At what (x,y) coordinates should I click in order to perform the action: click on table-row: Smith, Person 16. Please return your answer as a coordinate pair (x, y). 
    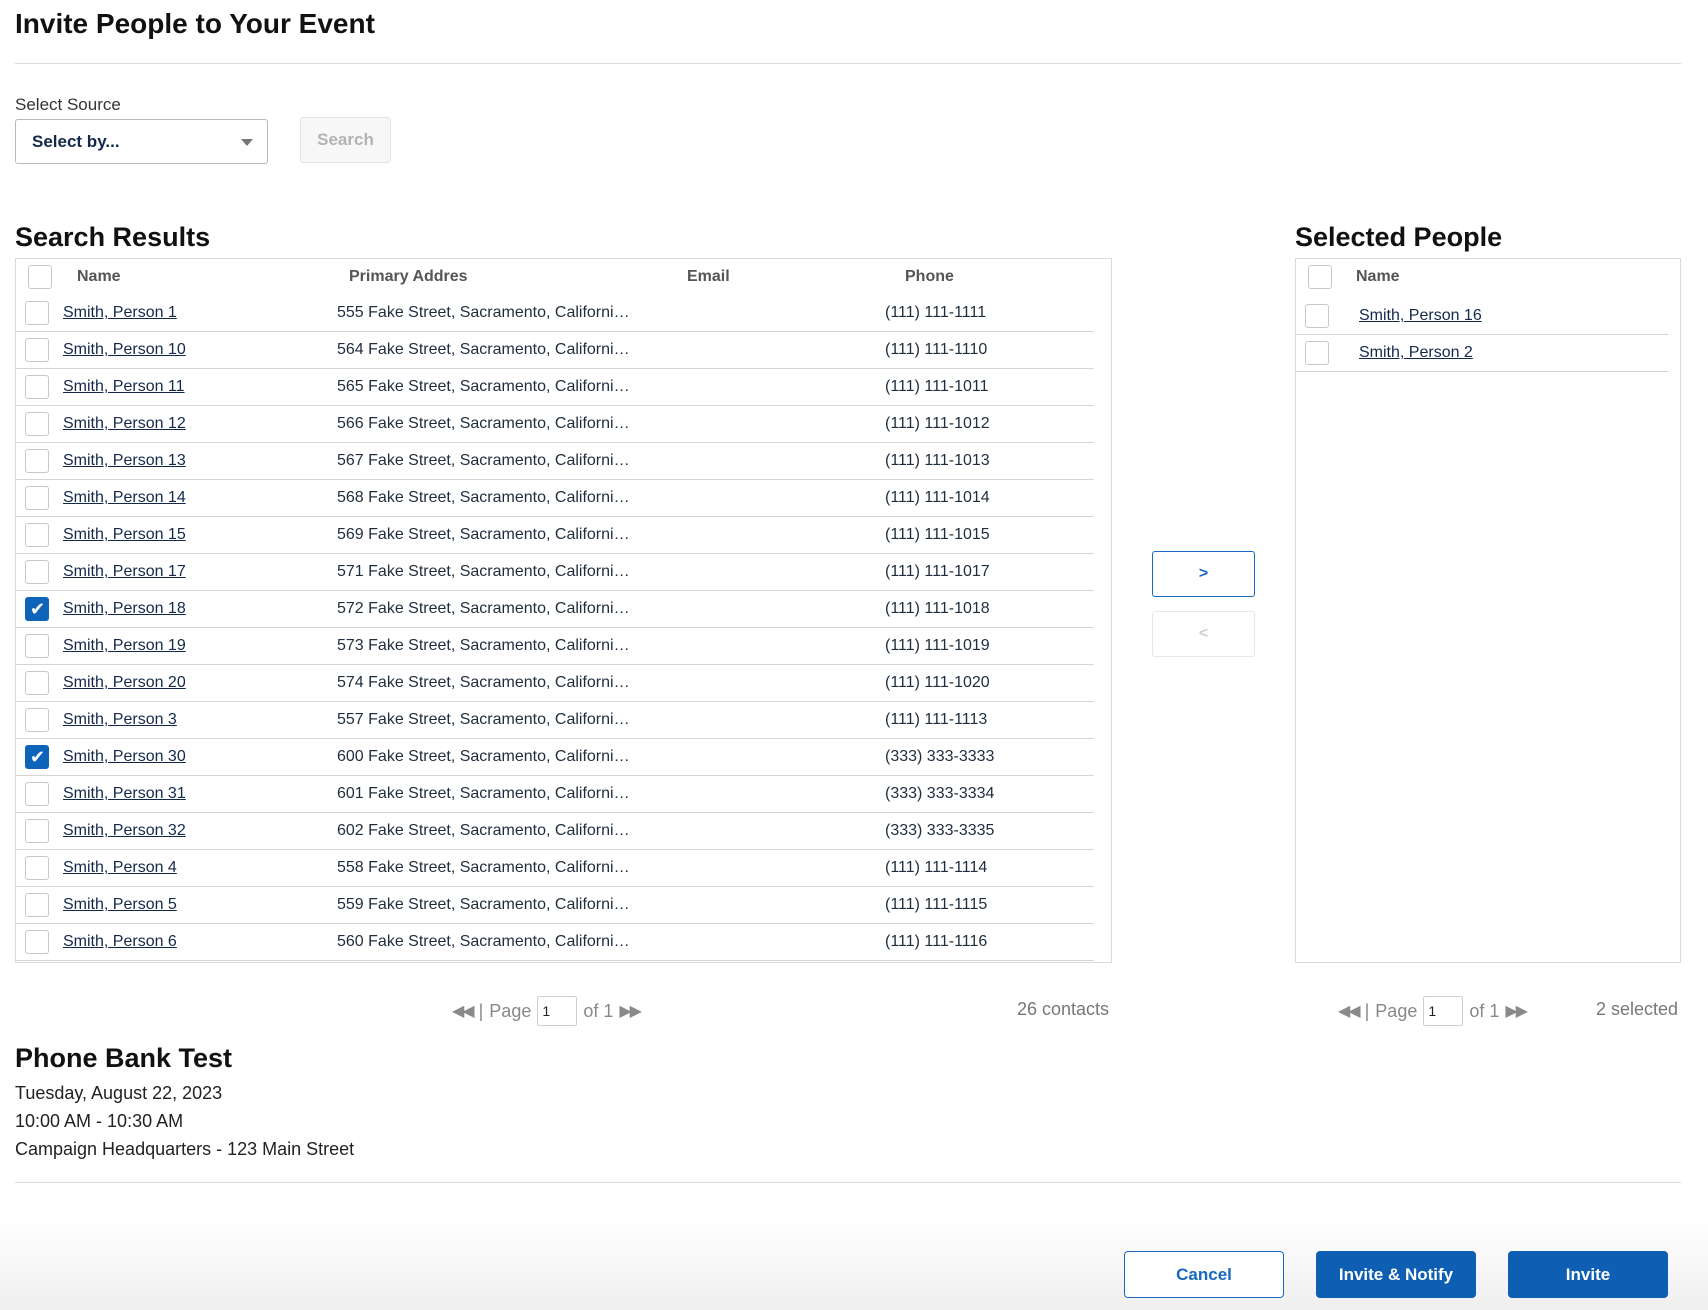
    Looking at the image, I should click on (1482, 316).